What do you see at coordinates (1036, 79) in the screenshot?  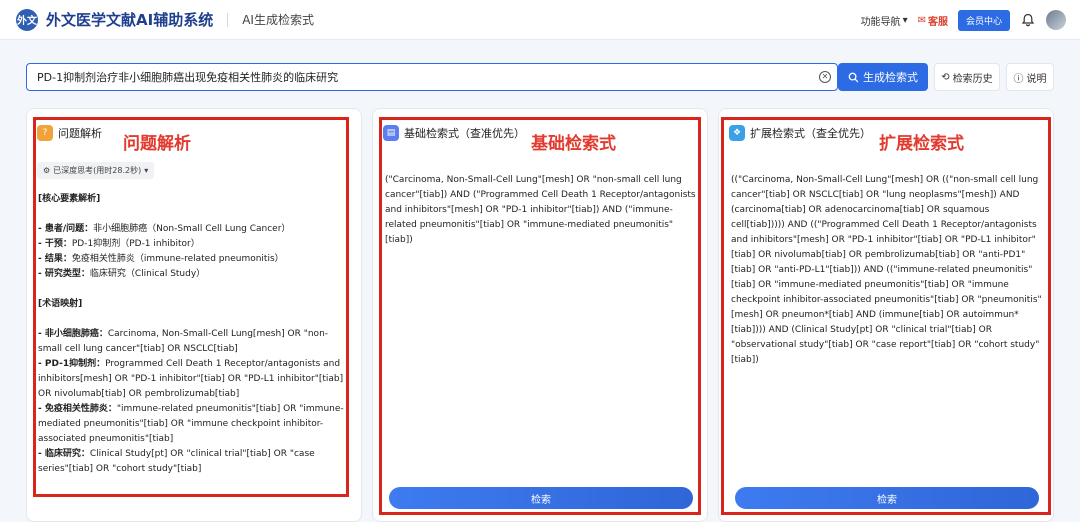 I see `help-label: 说明` at bounding box center [1036, 79].